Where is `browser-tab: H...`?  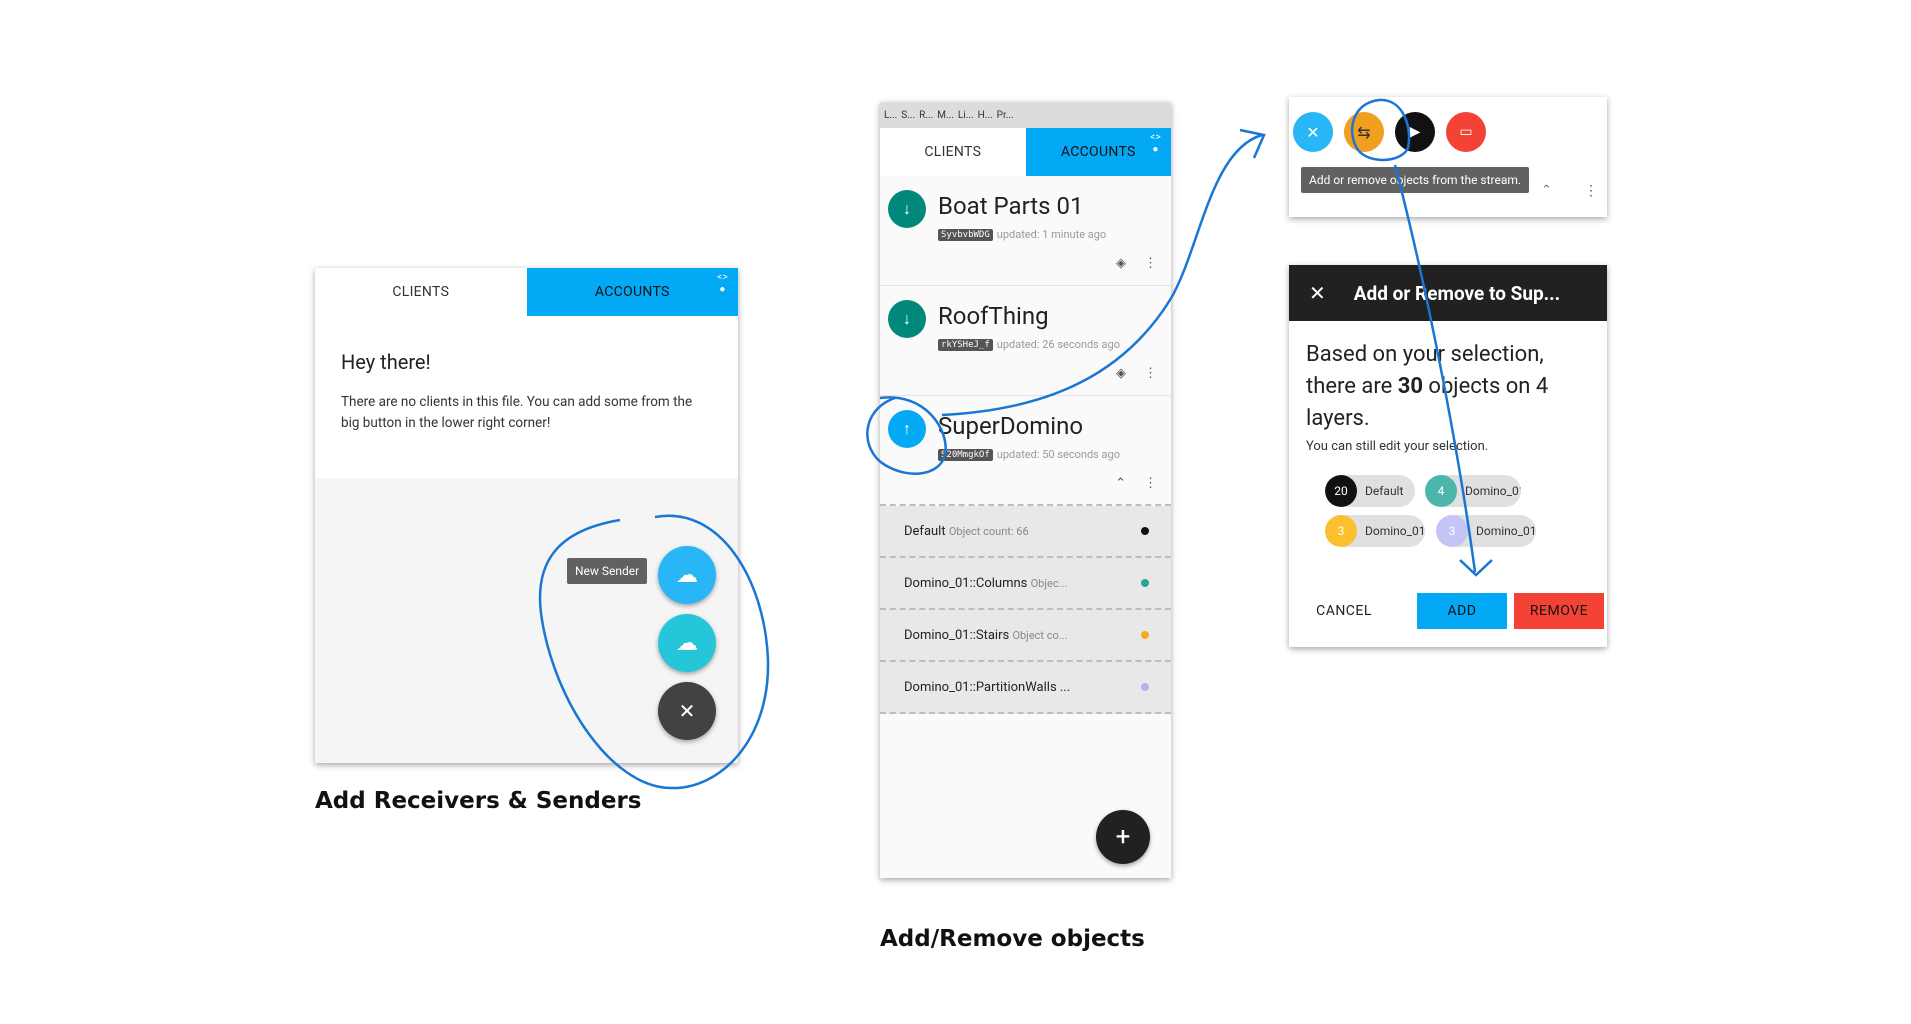 browser-tab: H... is located at coordinates (985, 115).